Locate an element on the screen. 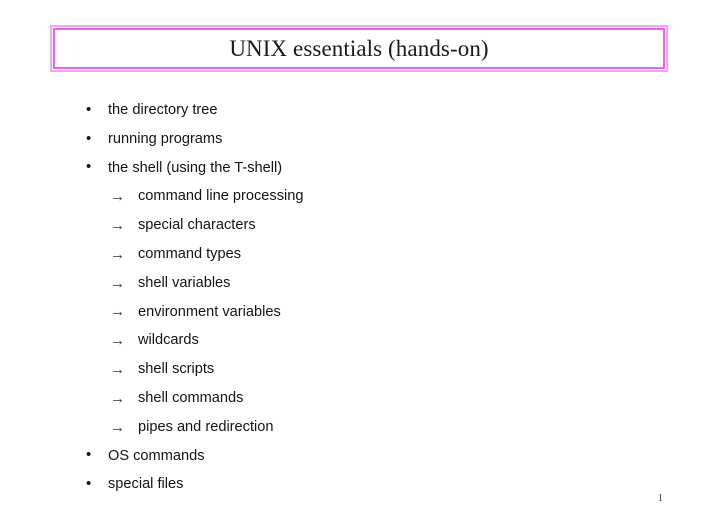  list-item: → pipes and redirection is located at coordinates (360, 427).